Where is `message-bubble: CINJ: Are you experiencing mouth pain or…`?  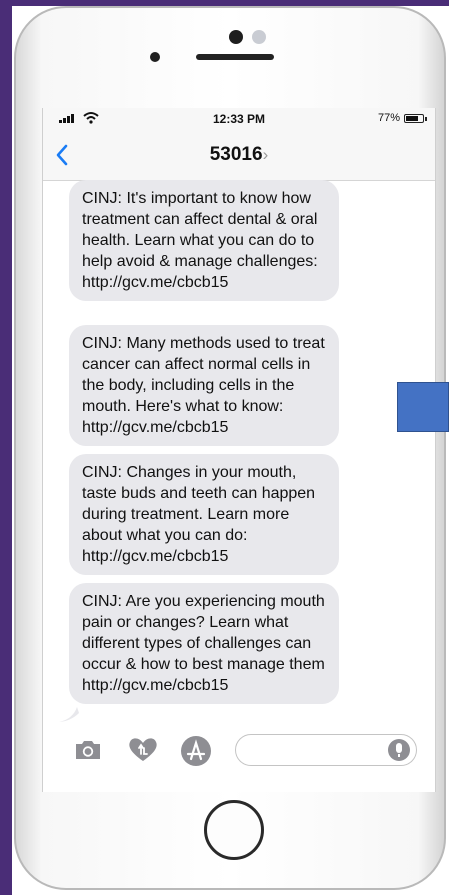
message-bubble: CINJ: Are you experiencing mouth pain or… is located at coordinates (204, 643).